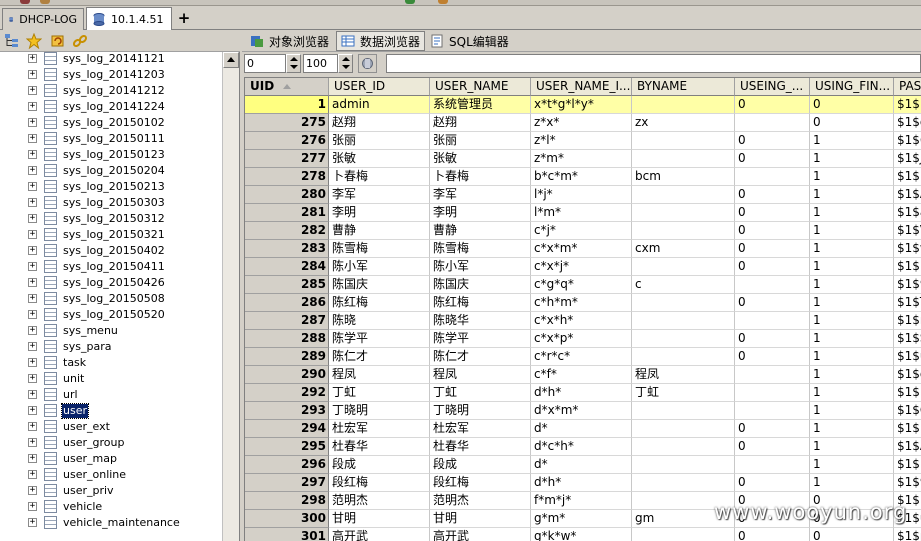  I want to click on table-cell: 陈雪梅, so click(480, 249).